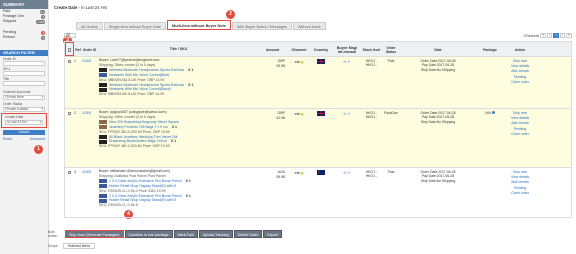 This screenshot has height=254, width=576. What do you see at coordinates (89, 192) in the screenshot?
I see `order-id-link: 11305` at bounding box center [89, 192].